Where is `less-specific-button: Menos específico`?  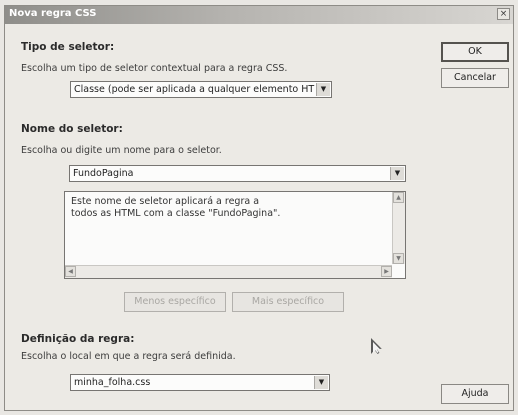
less-specific-button: Menos específico is located at coordinates (175, 302).